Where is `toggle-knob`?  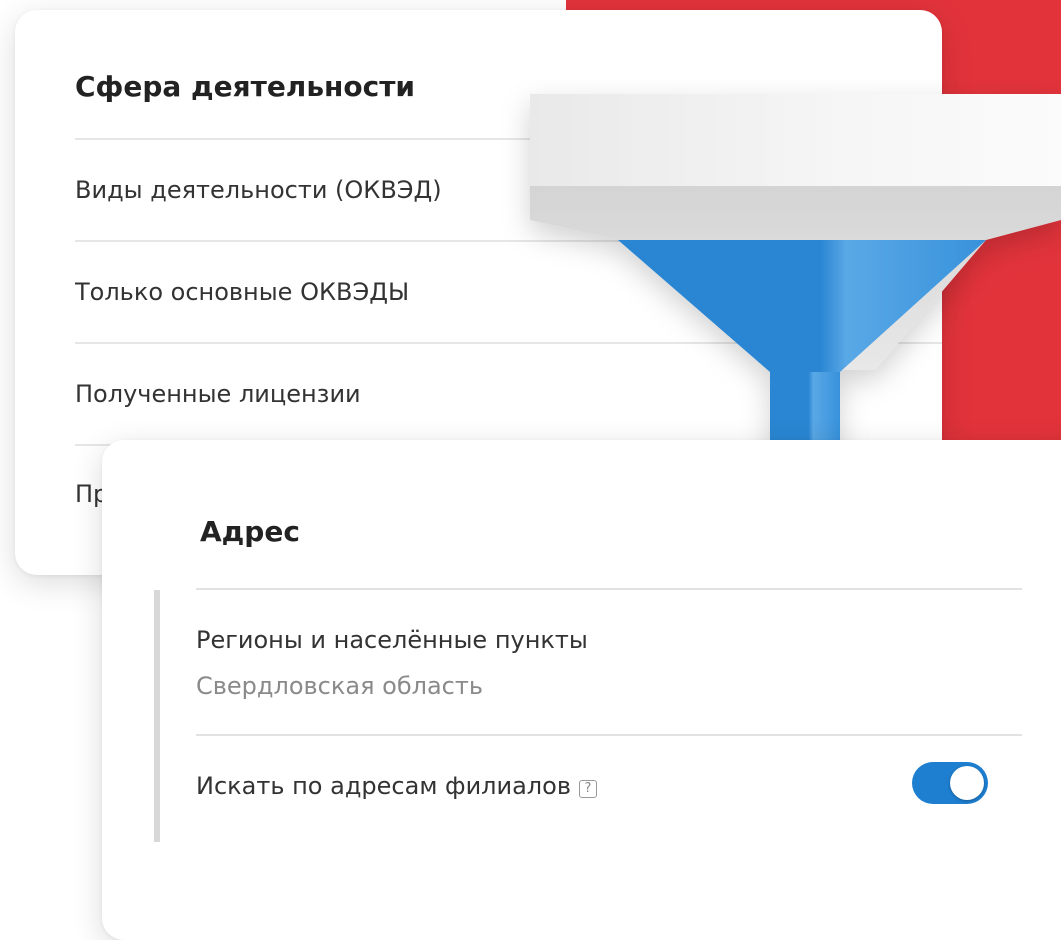
toggle-knob is located at coordinates (967, 783).